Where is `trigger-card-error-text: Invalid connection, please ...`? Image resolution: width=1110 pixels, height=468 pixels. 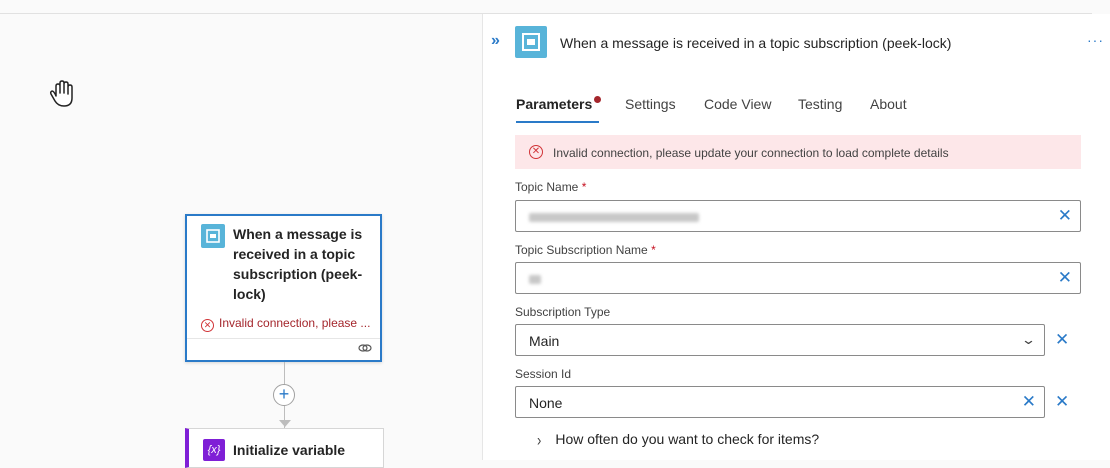
trigger-card-error-text: Invalid connection, please ... is located at coordinates (295, 323).